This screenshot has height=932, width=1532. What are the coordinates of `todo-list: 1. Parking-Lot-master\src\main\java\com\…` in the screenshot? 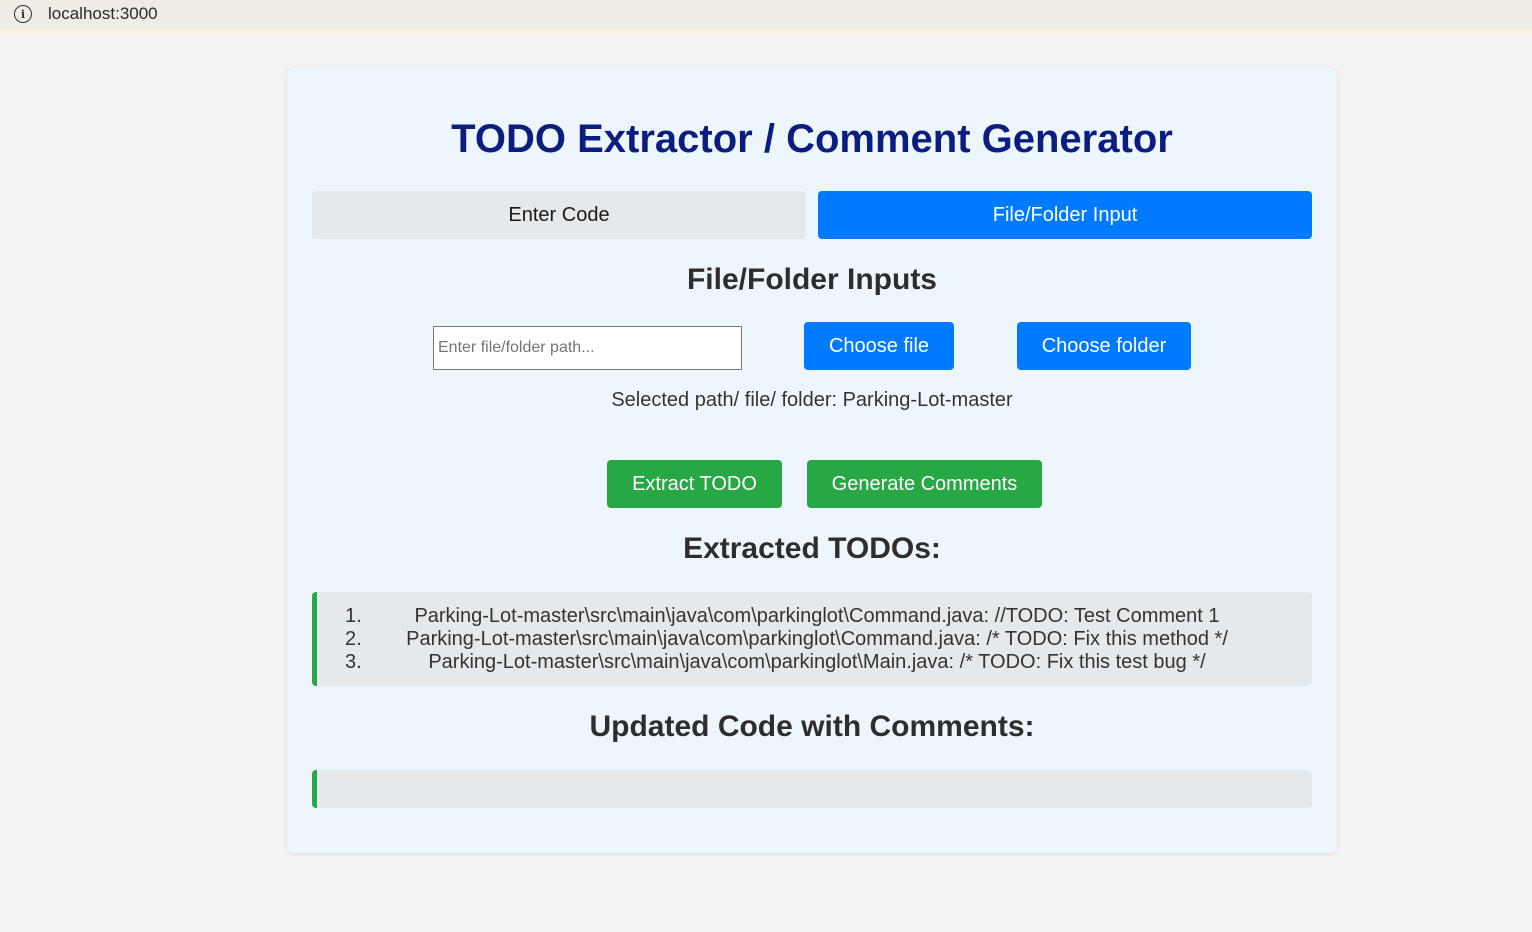 It's located at (812, 639).